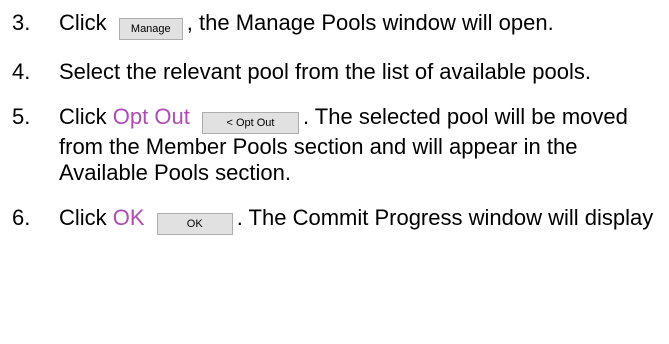  What do you see at coordinates (370, 22) in the screenshot?
I see `step-text-after: , the Manage Pools window will open.` at bounding box center [370, 22].